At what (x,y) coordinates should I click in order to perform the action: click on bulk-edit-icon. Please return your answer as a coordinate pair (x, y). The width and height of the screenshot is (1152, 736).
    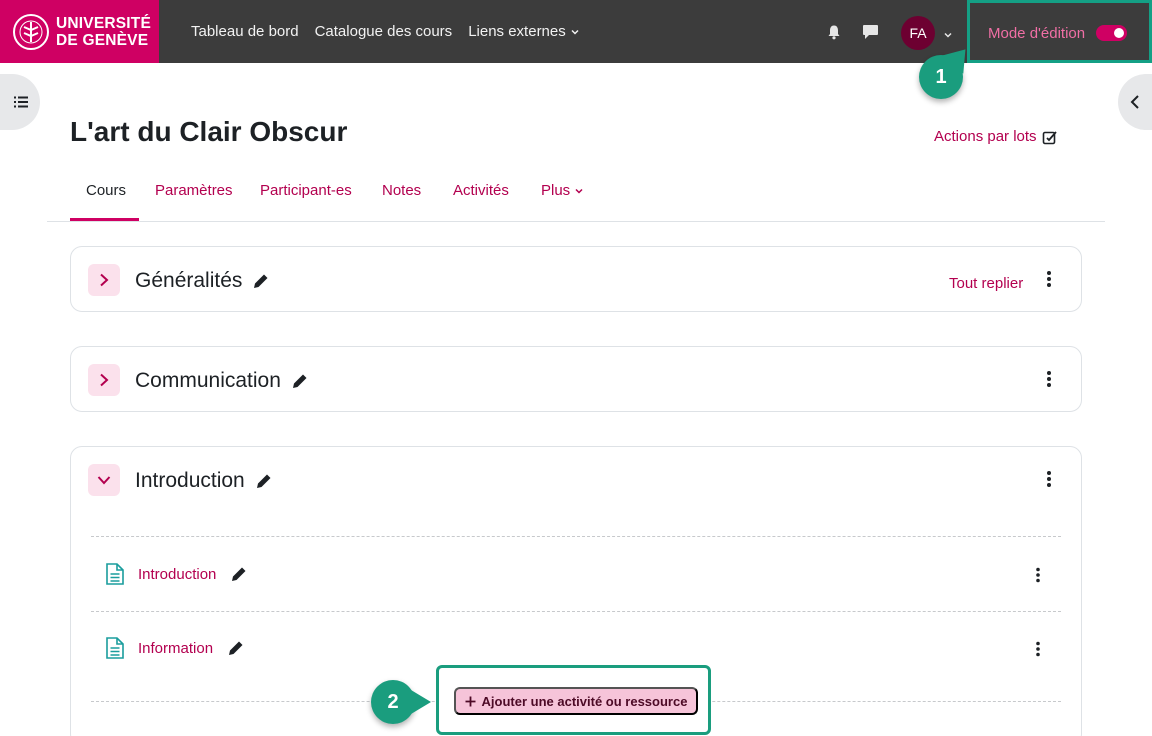
    Looking at the image, I should click on (1049, 137).